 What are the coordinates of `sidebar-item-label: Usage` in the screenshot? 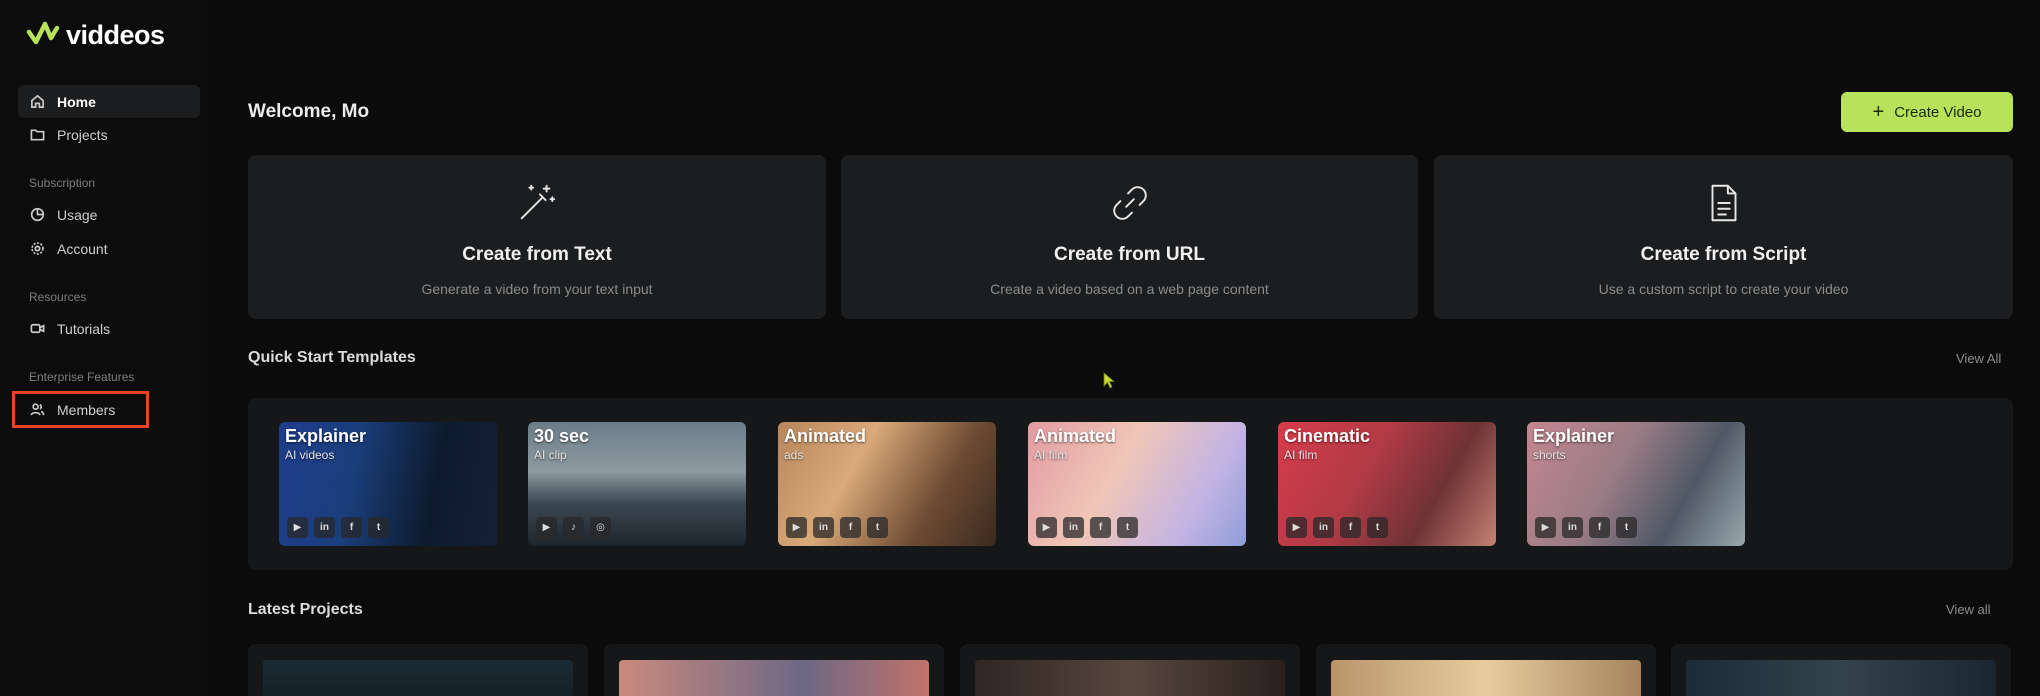 It's located at (77, 214).